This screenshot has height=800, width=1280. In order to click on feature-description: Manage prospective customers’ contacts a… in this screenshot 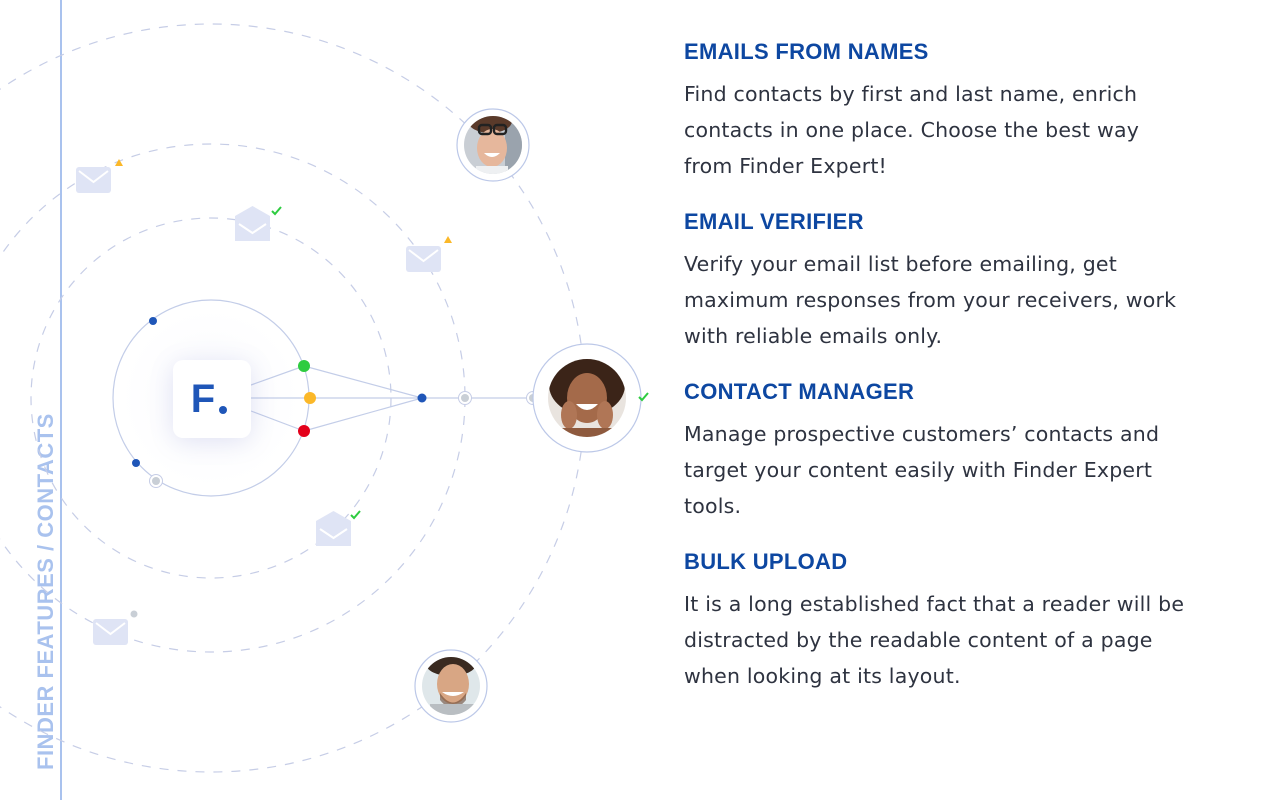, I will do `click(922, 470)`.